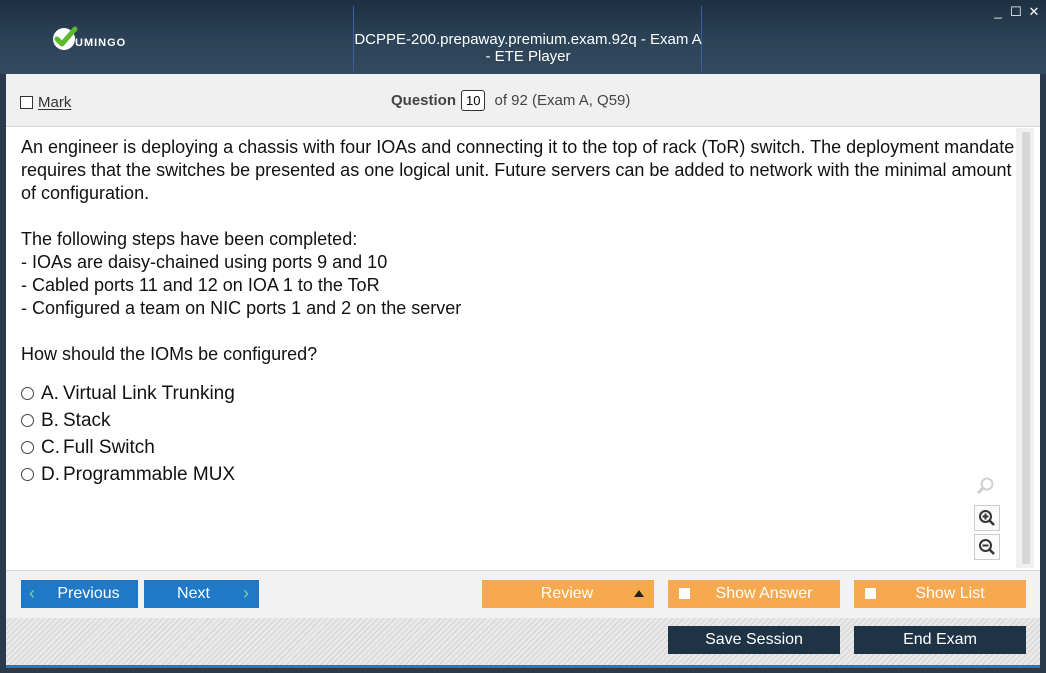 Image resolution: width=1046 pixels, height=673 pixels. Describe the element at coordinates (193, 593) in the screenshot. I see `next-label: Next` at that location.